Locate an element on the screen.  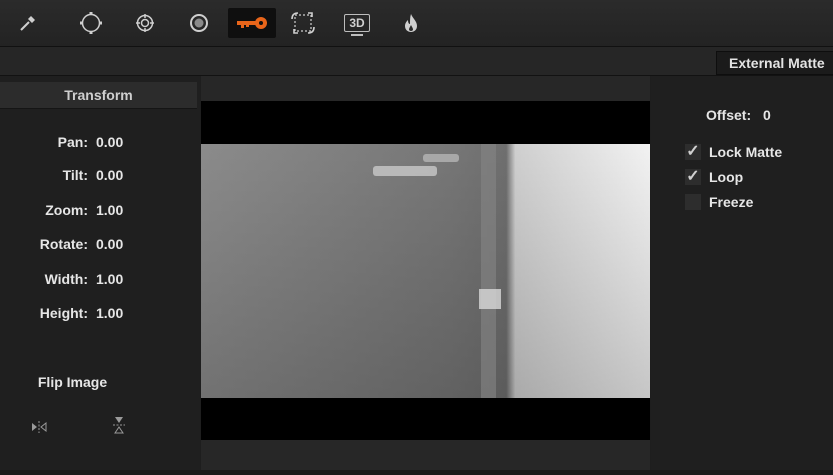
palette-subbar: External Matte is located at coordinates (416, 61).